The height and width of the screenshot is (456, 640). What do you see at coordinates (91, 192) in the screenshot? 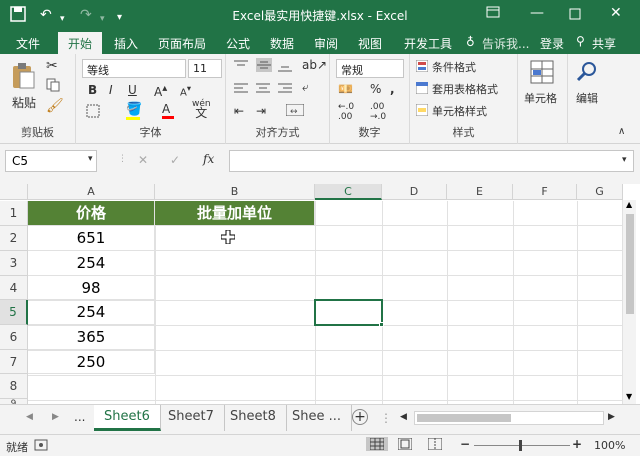
I see `column-header: A` at bounding box center [91, 192].